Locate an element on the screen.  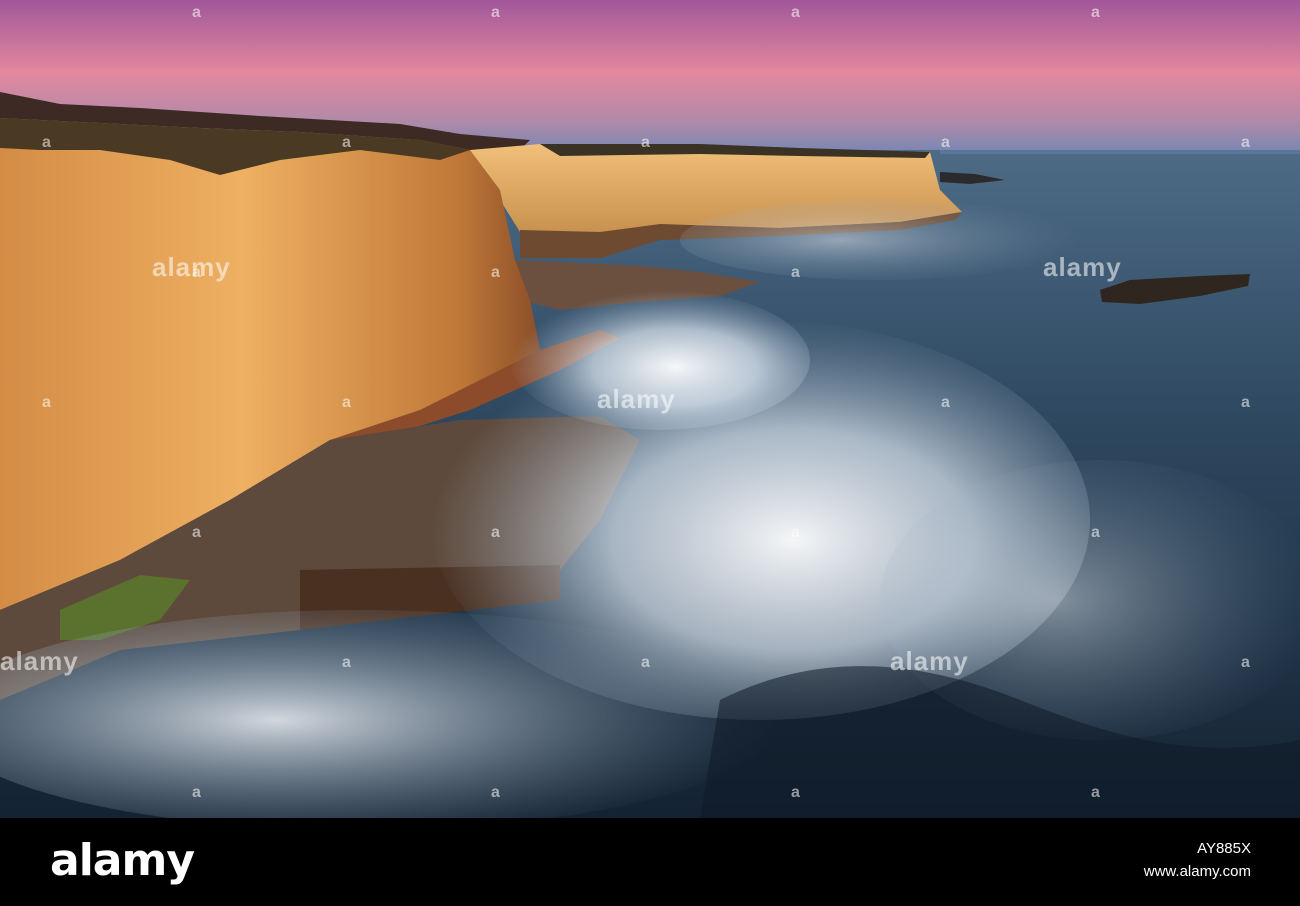
wave-spray is located at coordinates (660, 360).